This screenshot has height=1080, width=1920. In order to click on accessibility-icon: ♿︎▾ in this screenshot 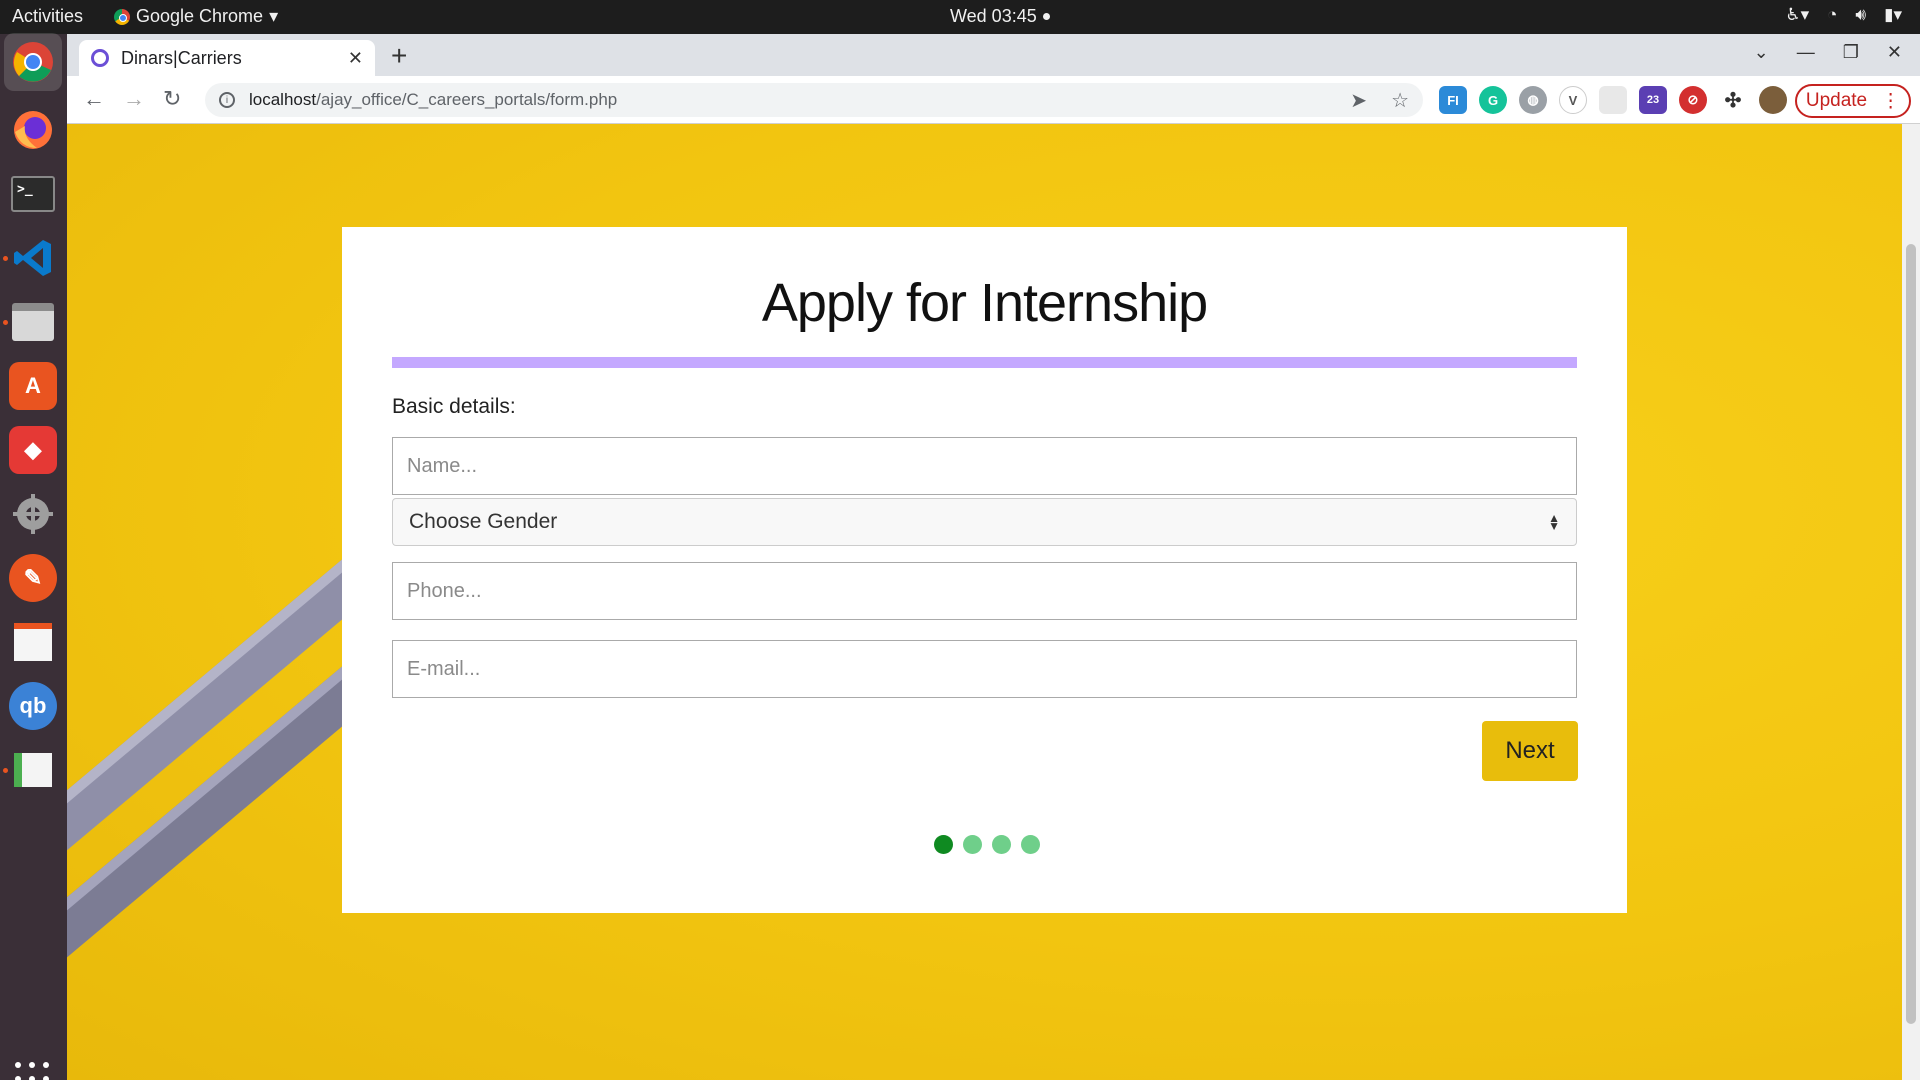, I will do `click(1797, 15)`.